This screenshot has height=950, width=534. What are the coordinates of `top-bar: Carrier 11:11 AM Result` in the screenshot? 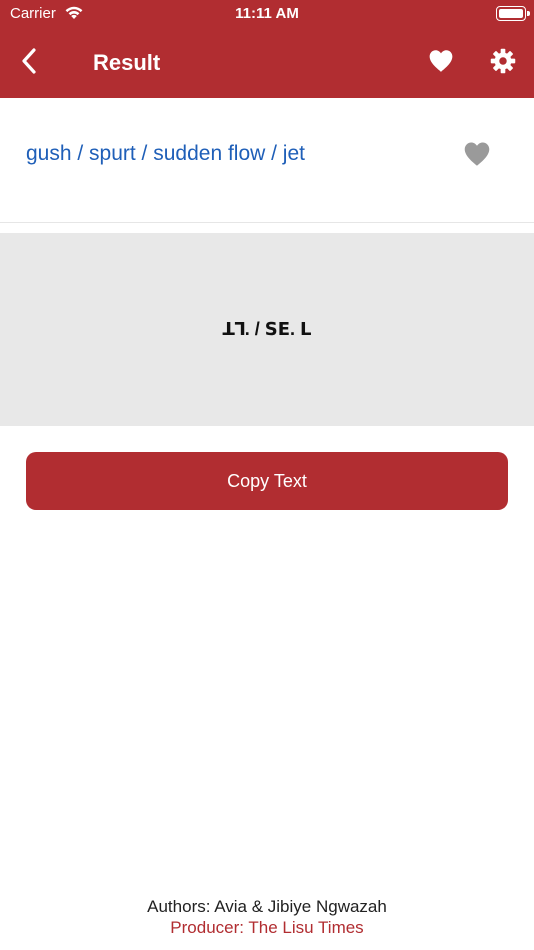 It's located at (267, 49).